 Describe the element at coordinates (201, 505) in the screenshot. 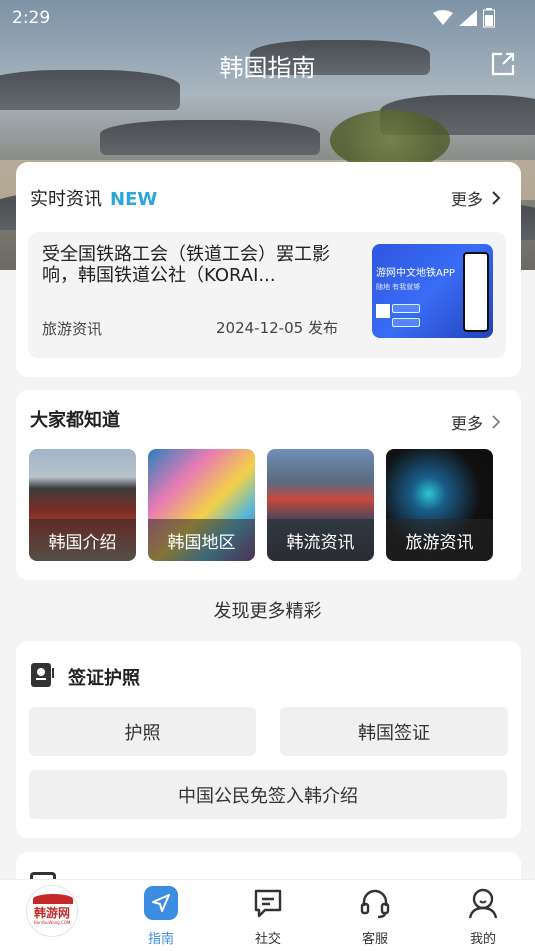

I see `tile-korea-regions: 韩国地区` at that location.